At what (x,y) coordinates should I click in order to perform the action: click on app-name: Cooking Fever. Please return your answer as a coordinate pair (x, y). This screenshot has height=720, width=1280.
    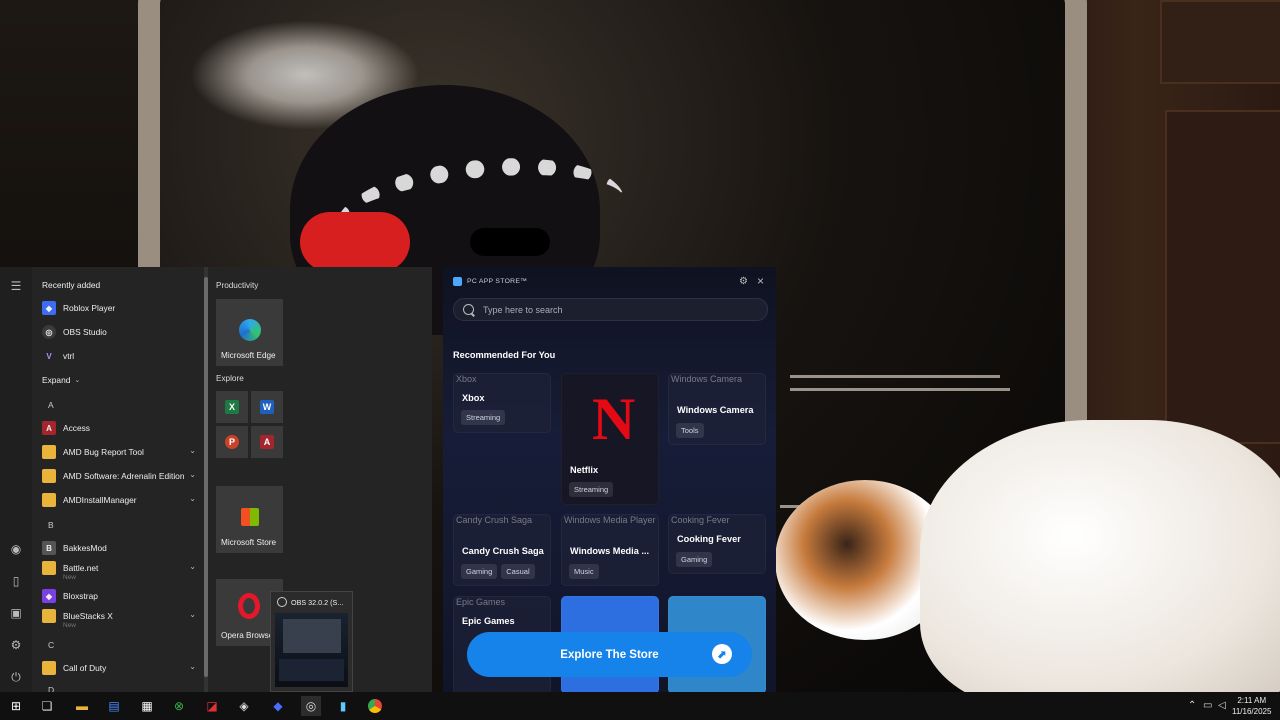
    Looking at the image, I should click on (709, 539).